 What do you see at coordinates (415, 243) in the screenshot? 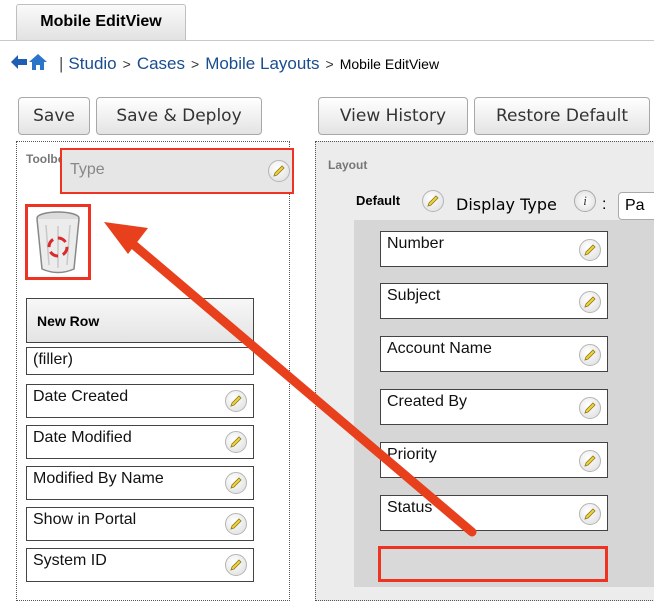
I see `field-label: Number` at bounding box center [415, 243].